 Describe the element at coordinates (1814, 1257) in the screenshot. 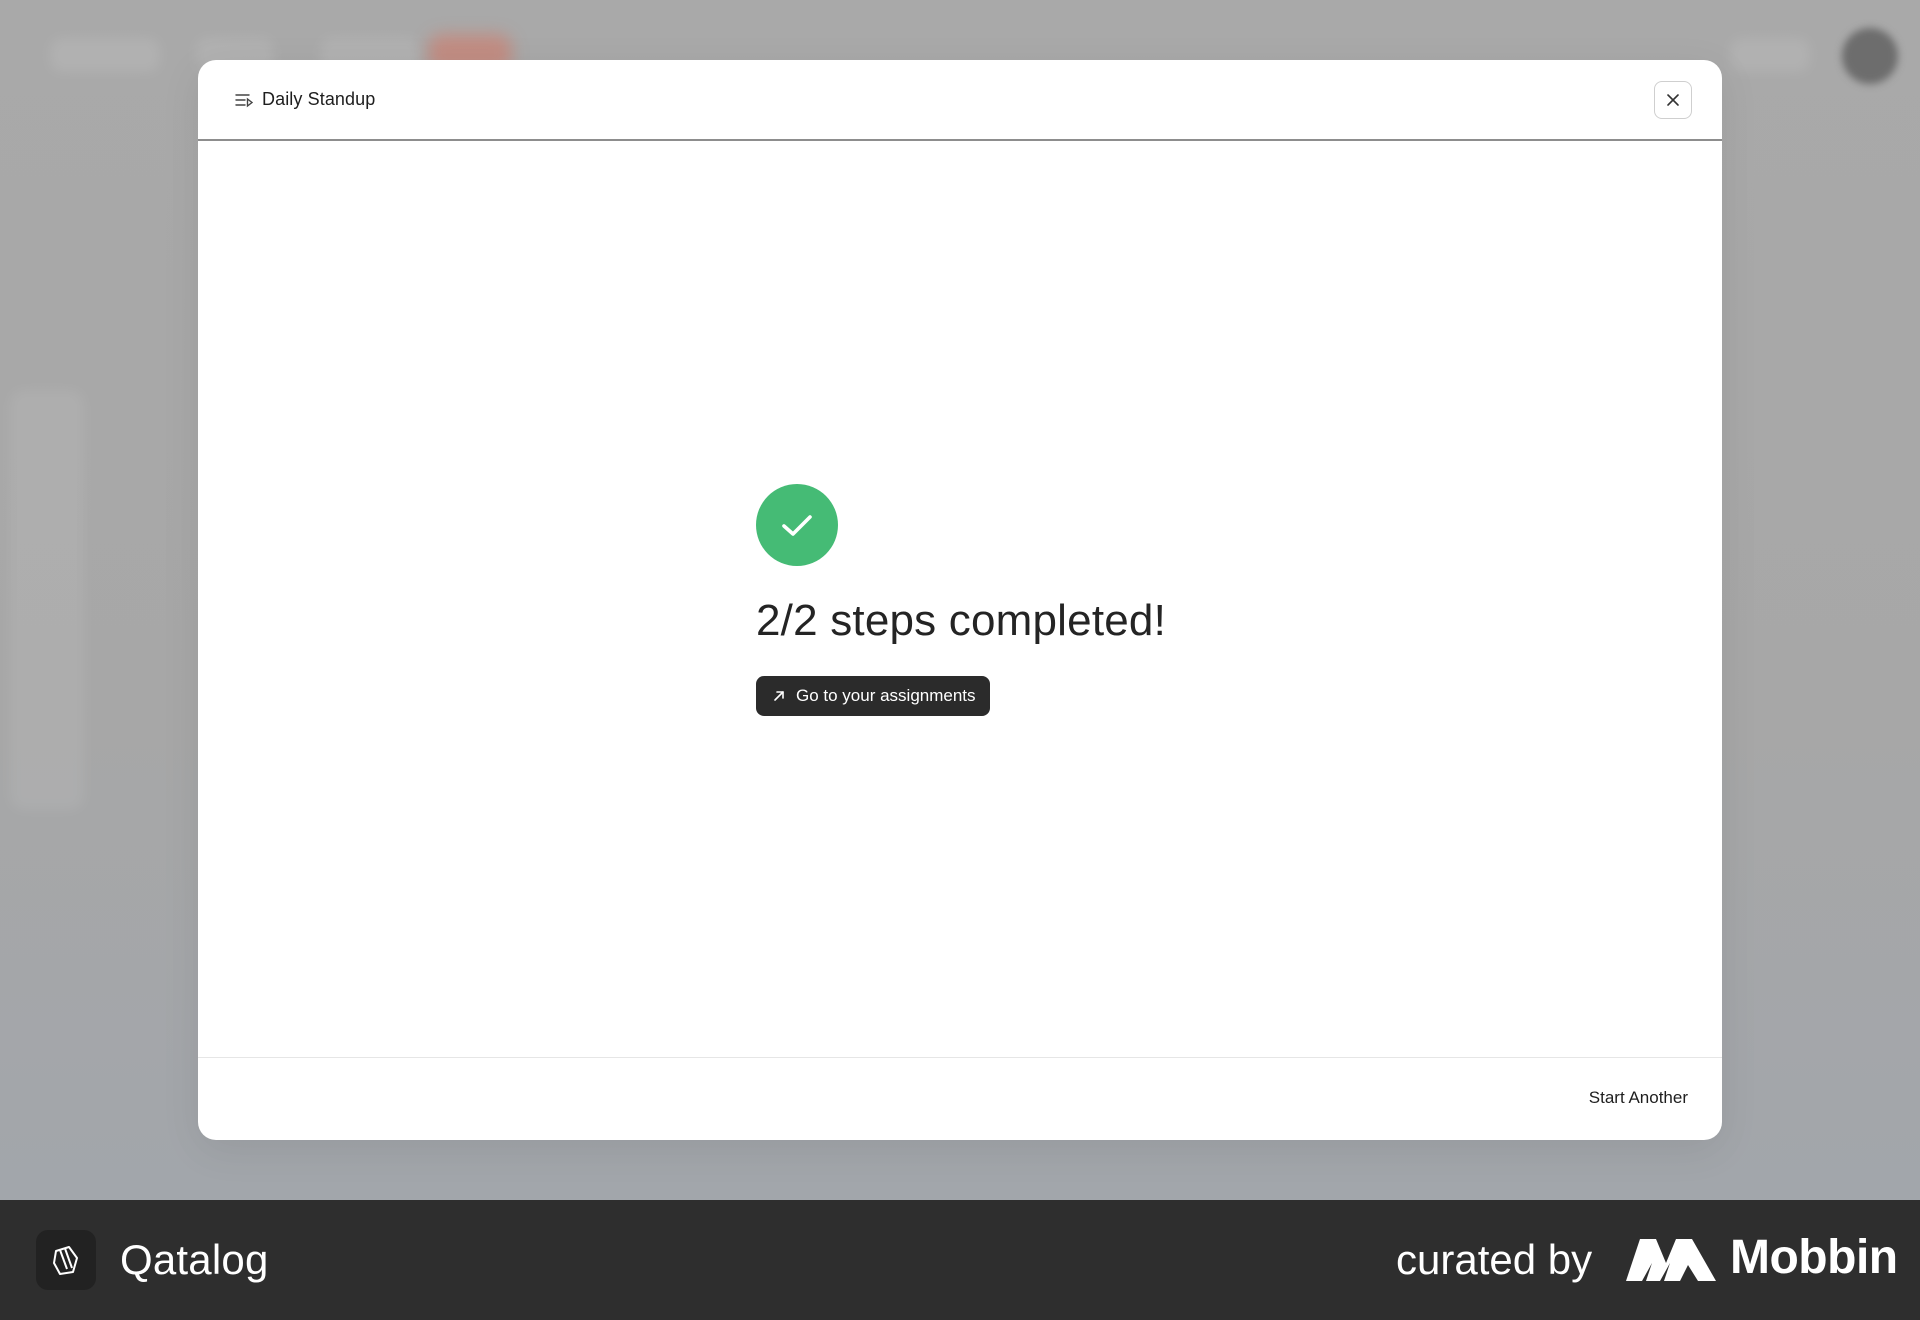

I see `mobbin-wordmark: Mobbin` at that location.